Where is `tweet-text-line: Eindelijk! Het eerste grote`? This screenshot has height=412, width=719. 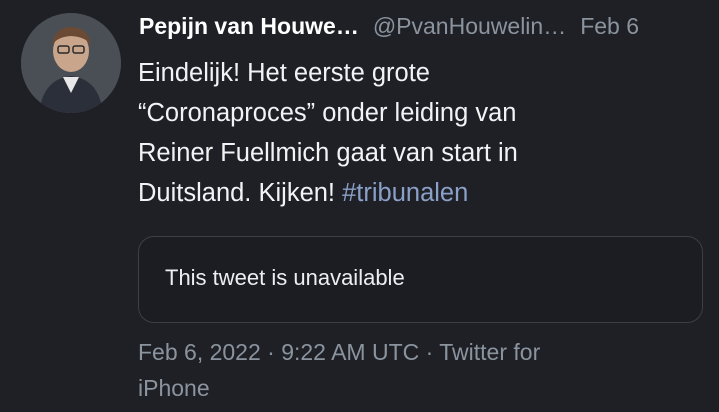
tweet-text-line: Eindelijk! Het eerste grote is located at coordinates (284, 73).